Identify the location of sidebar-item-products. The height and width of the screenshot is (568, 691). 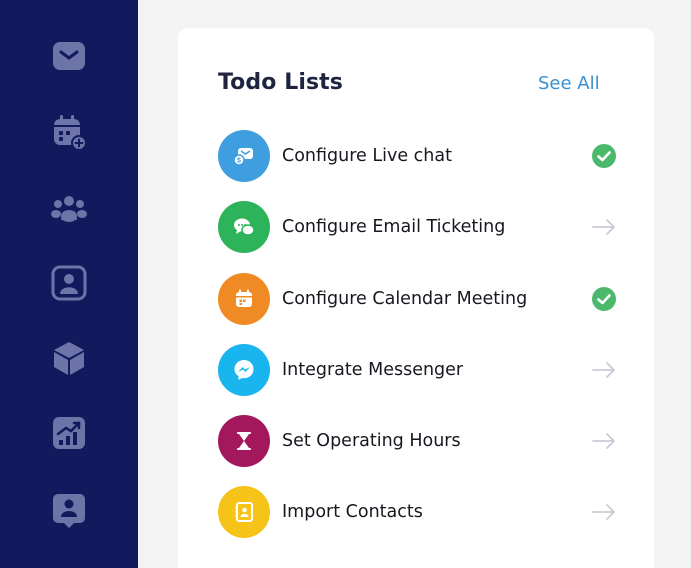
(69, 358).